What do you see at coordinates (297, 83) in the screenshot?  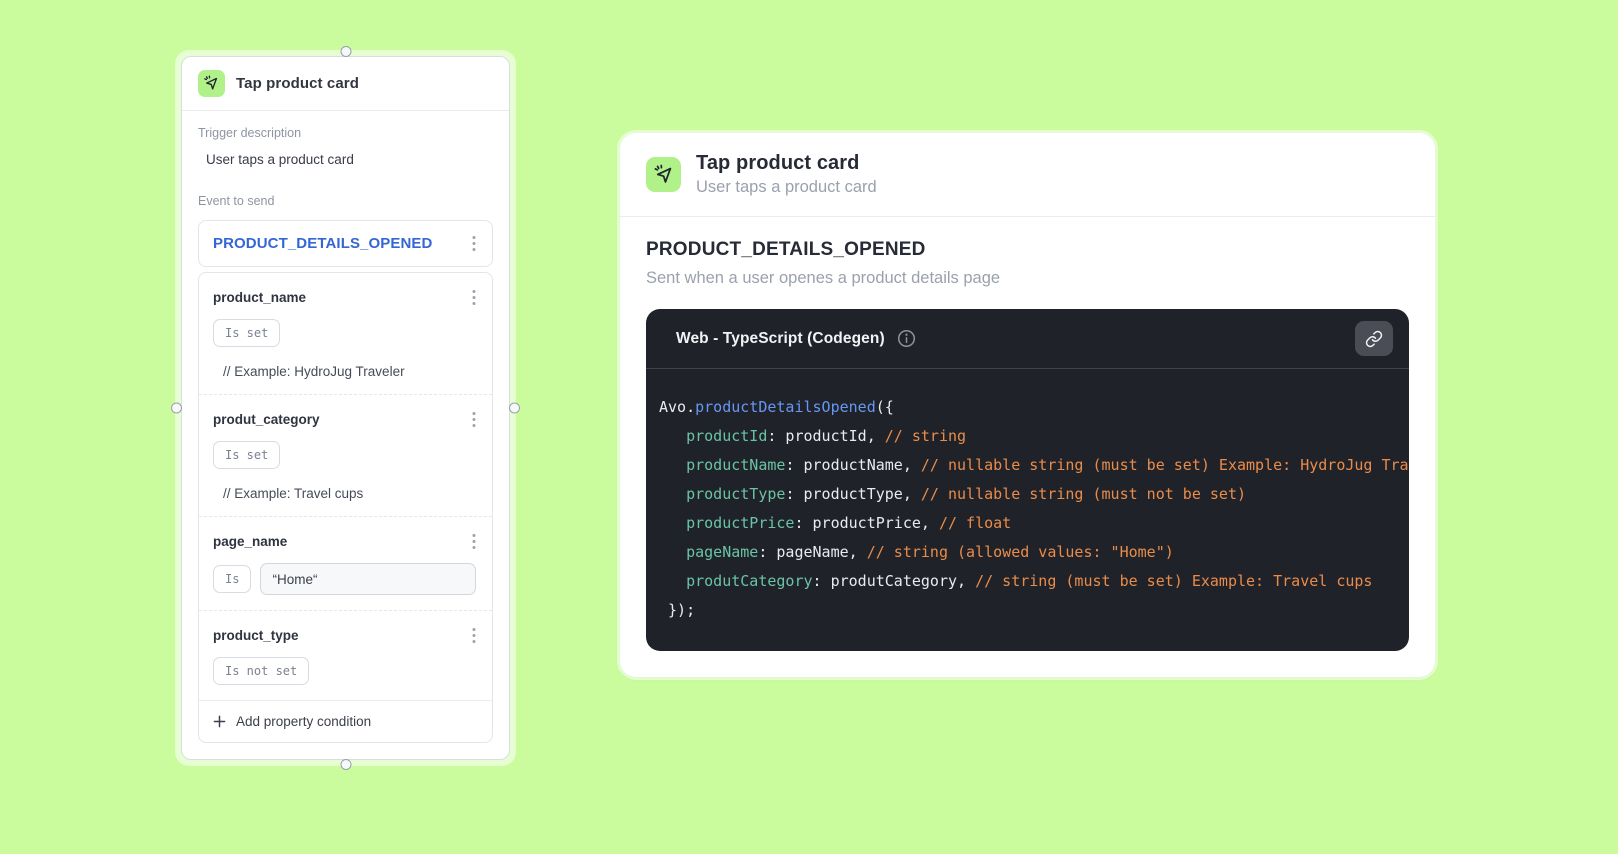 I see `node-title: Tap product card` at bounding box center [297, 83].